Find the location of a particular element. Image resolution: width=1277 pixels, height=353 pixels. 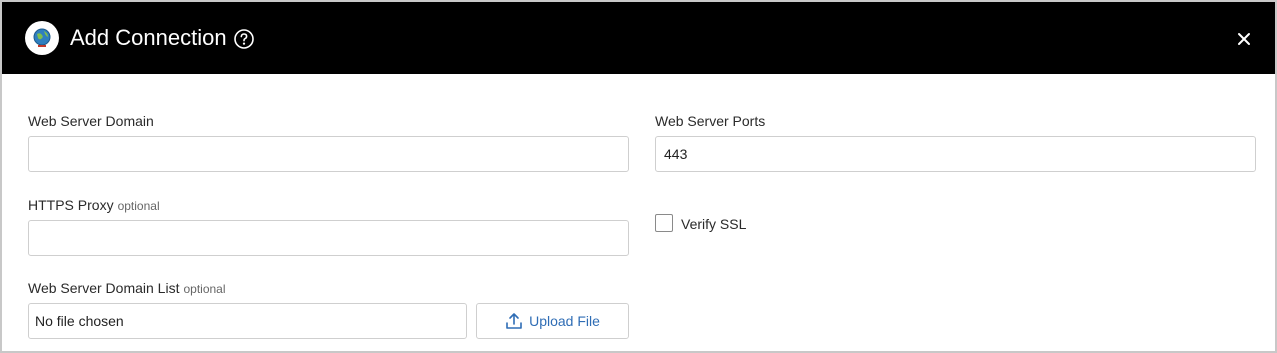

https-proxy-label-text: HTTPS Proxy is located at coordinates (71, 205).